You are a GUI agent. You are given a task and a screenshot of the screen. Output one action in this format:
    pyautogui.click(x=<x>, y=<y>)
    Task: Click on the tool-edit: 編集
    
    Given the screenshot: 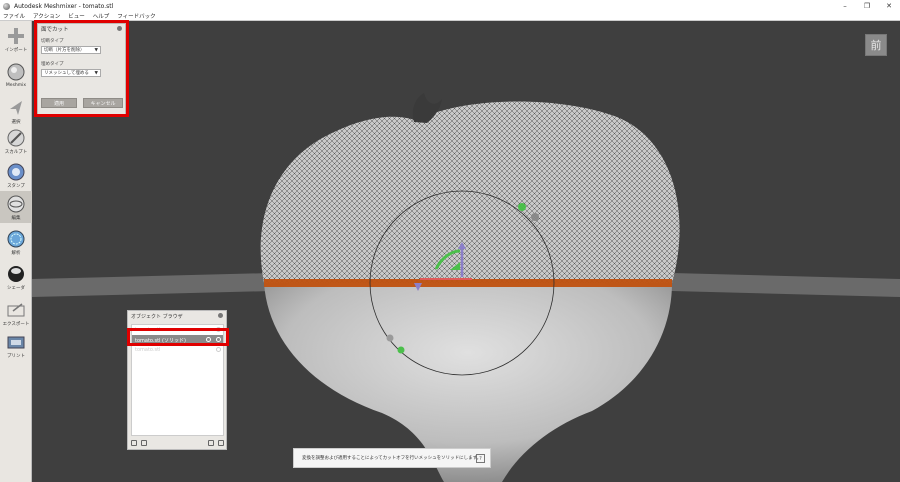 What is the action you would take?
    pyautogui.click(x=16, y=207)
    